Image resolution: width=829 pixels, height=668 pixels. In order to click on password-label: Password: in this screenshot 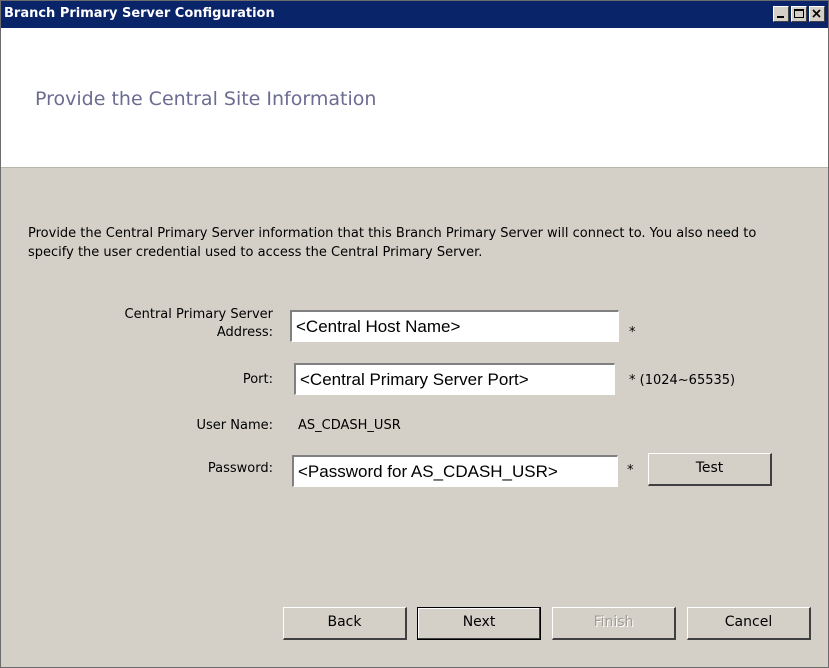, I will do `click(240, 468)`.